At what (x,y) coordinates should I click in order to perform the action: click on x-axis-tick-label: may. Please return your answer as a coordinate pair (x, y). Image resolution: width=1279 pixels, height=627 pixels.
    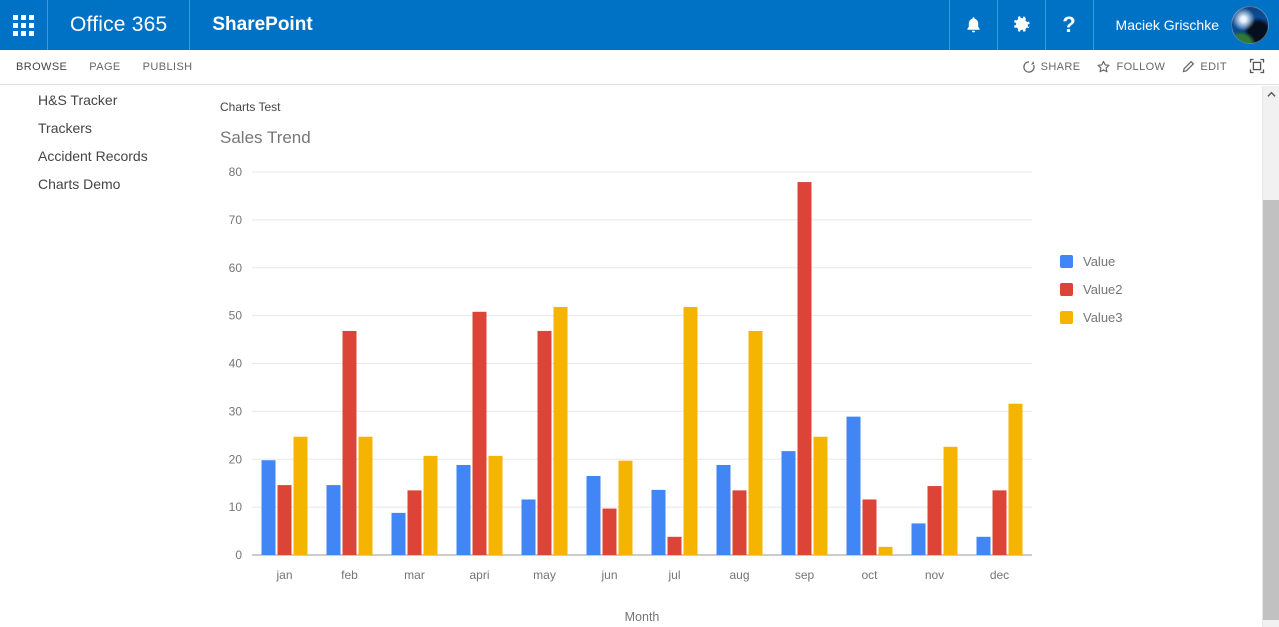
    Looking at the image, I should click on (544, 575).